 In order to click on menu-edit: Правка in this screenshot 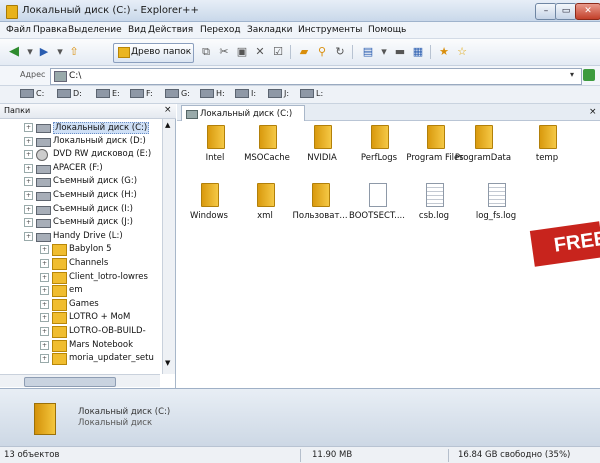, I will do `click(50, 30)`.